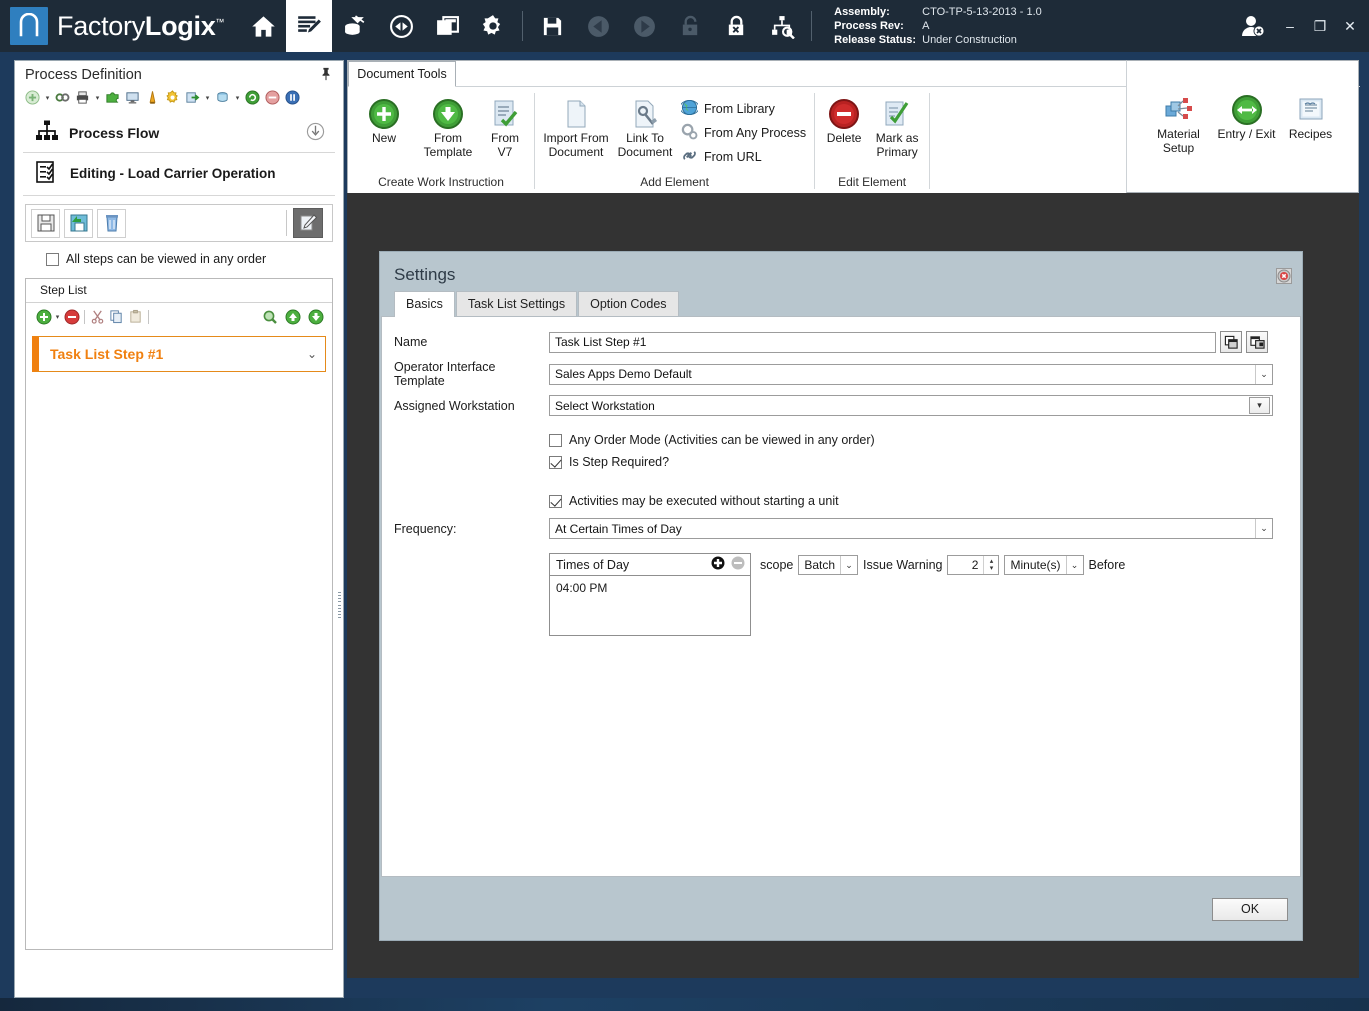  Describe the element at coordinates (82, 97) in the screenshot. I see `print-icon` at that location.